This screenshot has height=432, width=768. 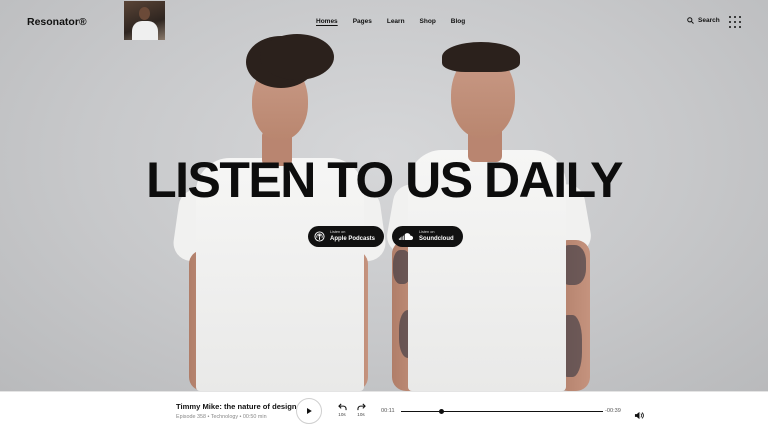 I want to click on menu-item-homes: Homes, so click(x=327, y=21).